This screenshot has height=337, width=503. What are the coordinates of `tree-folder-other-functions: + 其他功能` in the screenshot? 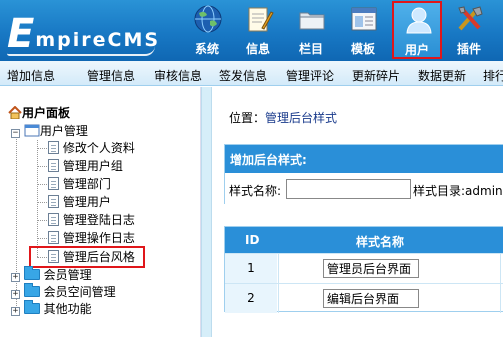 It's located at (51, 309).